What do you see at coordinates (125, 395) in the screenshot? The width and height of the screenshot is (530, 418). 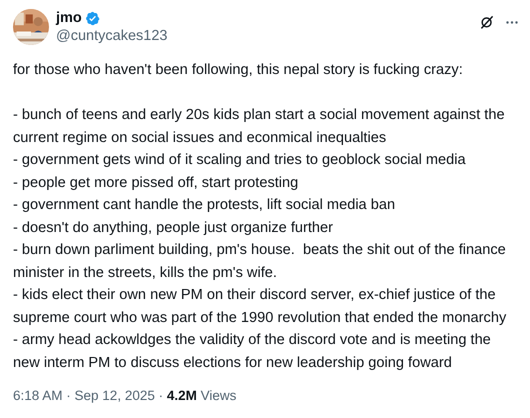 I see `tweet-meta: 6:18 AM · Sep 12, 2025 · 4.2M Views` at bounding box center [125, 395].